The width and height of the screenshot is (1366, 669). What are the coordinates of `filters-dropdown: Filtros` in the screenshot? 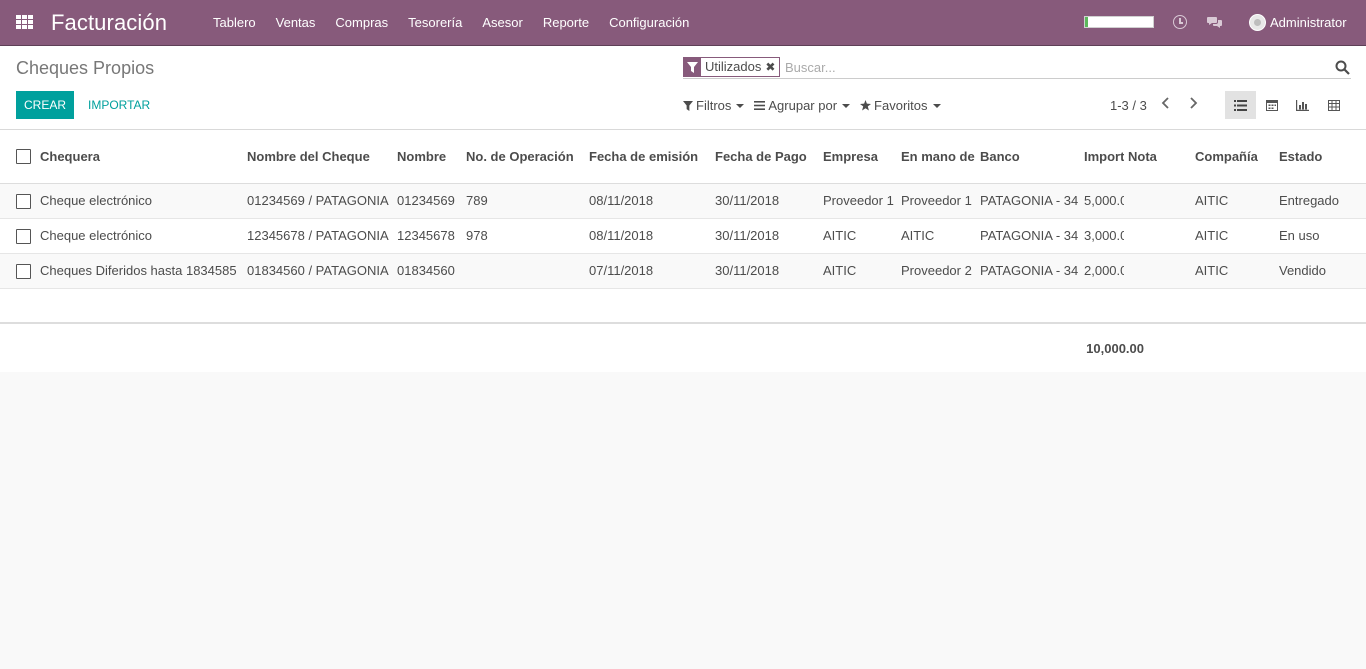 It's located at (714, 105).